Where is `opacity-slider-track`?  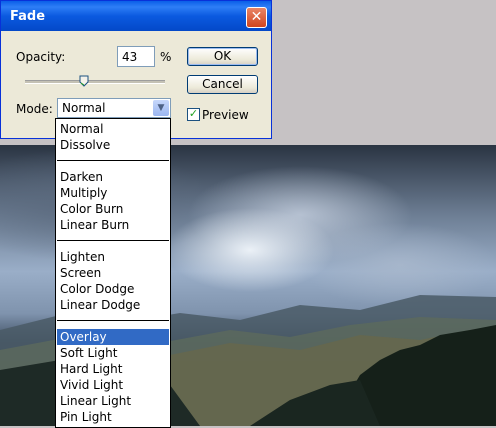 opacity-slider-track is located at coordinates (95, 82).